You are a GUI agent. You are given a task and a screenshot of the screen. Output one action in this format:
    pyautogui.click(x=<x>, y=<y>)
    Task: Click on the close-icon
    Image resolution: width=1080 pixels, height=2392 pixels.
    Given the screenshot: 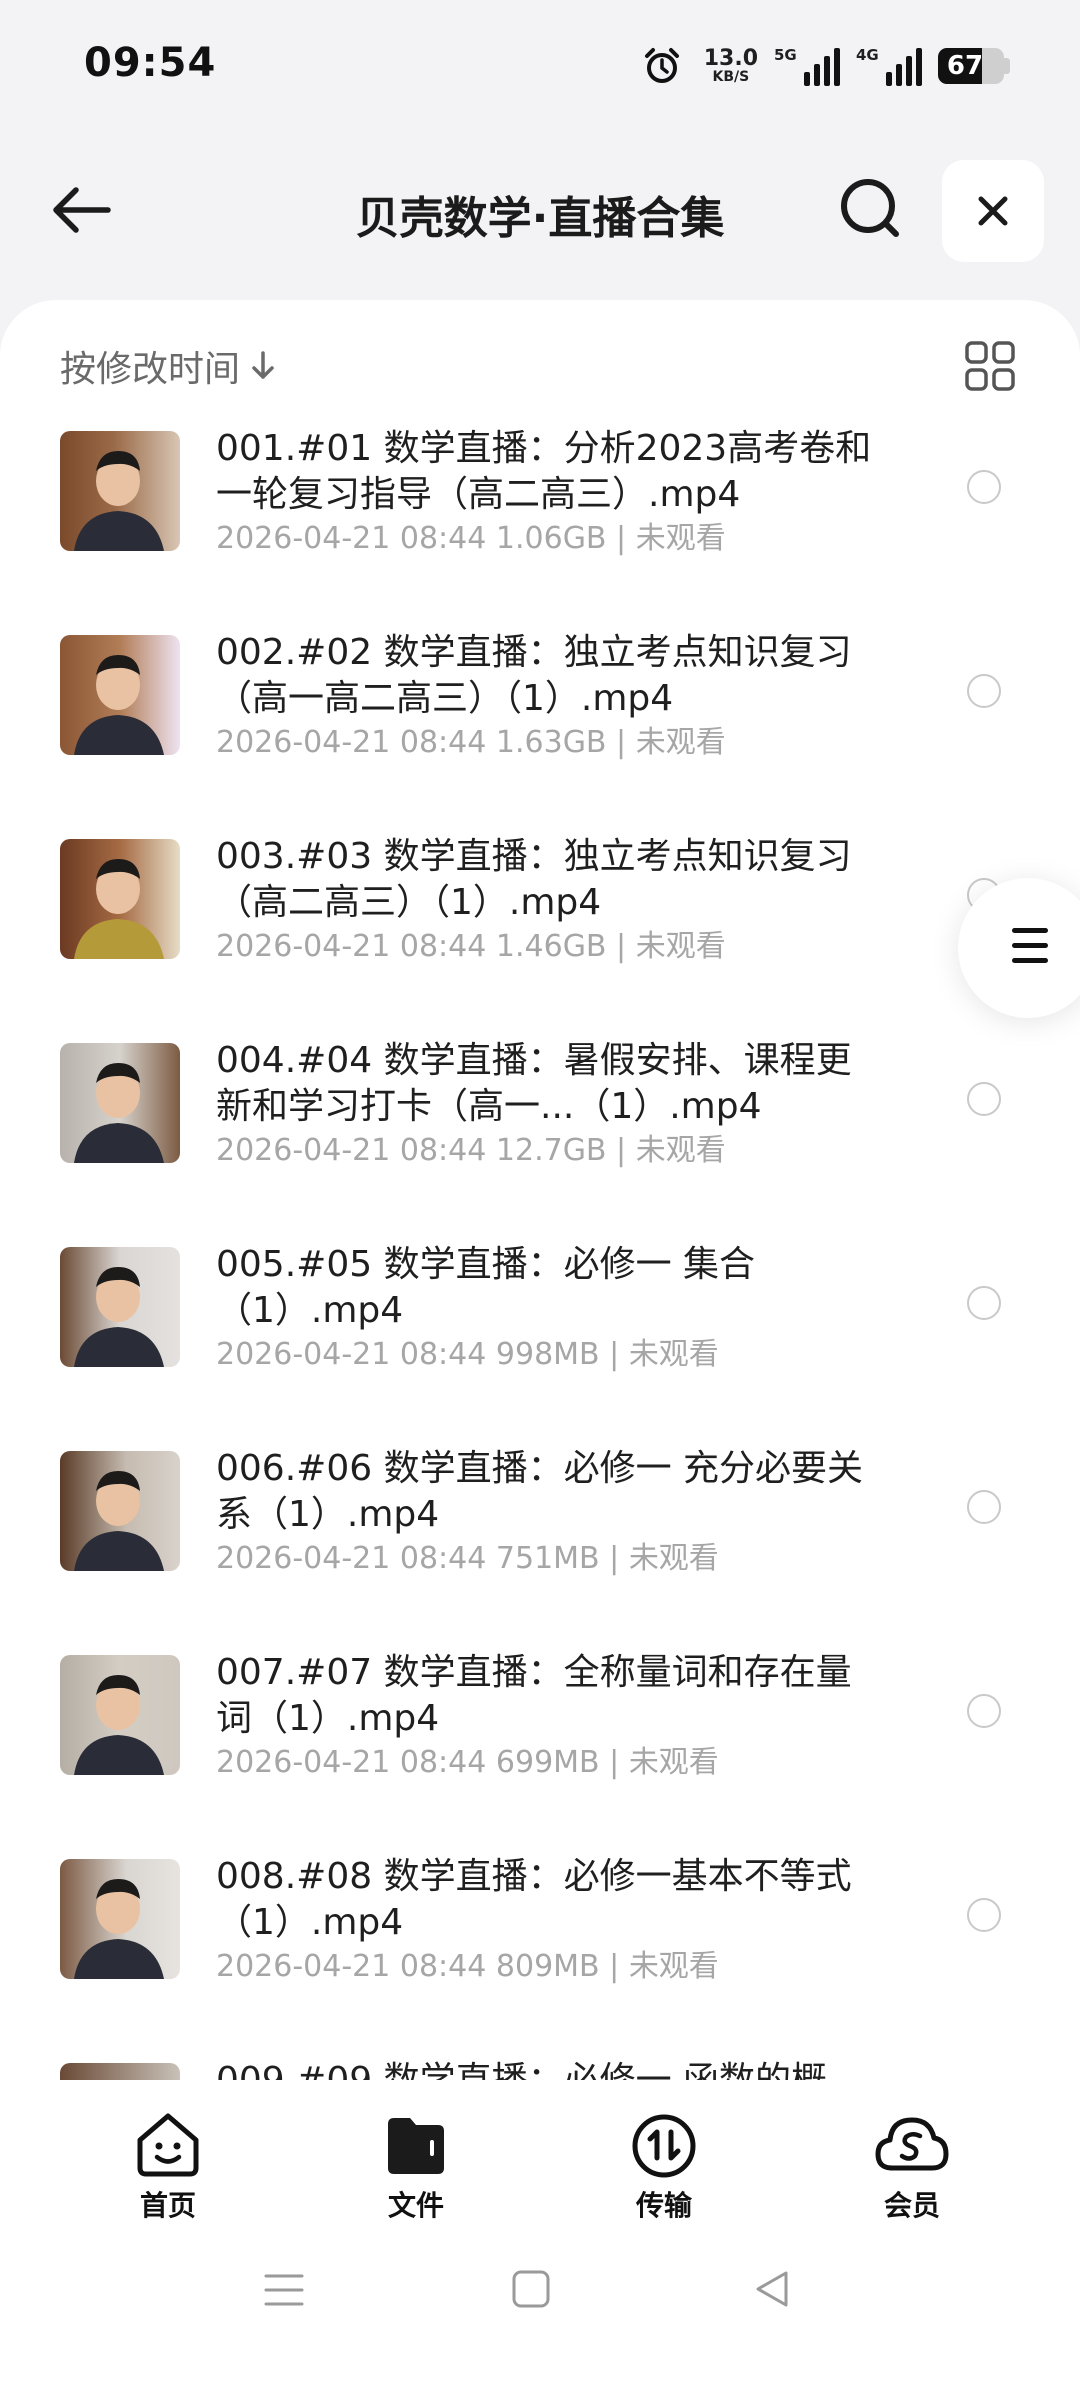 What is the action you would take?
    pyautogui.click(x=993, y=211)
    